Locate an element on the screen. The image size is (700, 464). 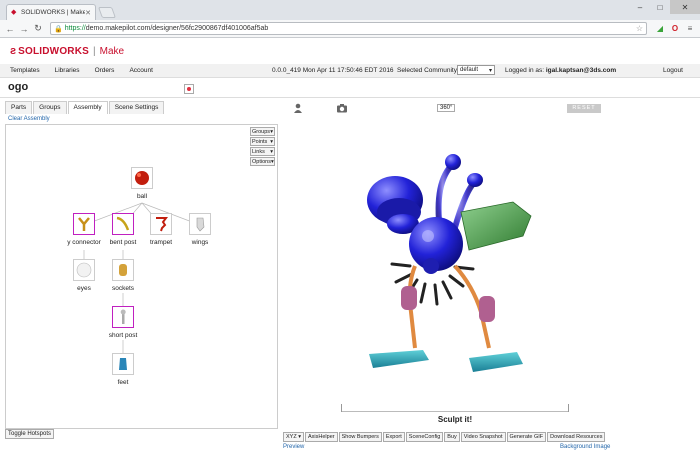
bent-post-thumbnail-icon is located at coordinates (123, 224).